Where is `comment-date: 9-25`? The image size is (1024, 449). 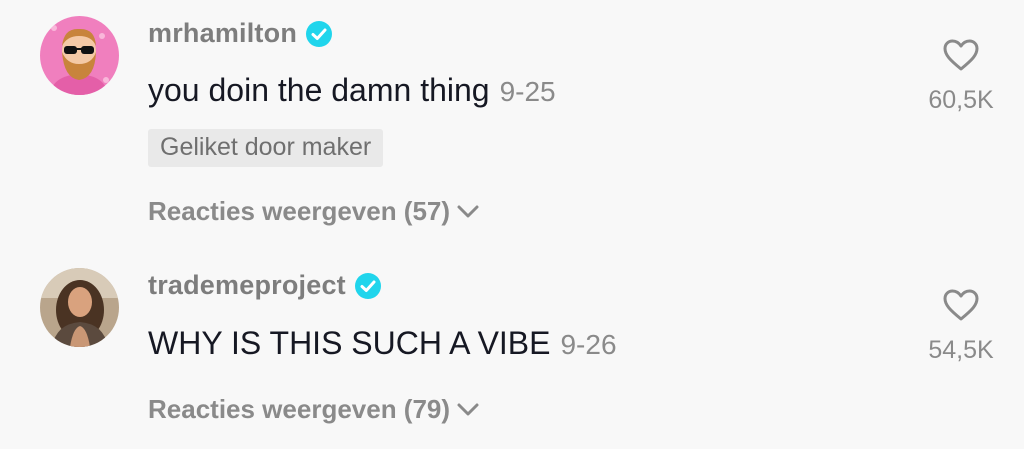
comment-date: 9-25 is located at coordinates (527, 91).